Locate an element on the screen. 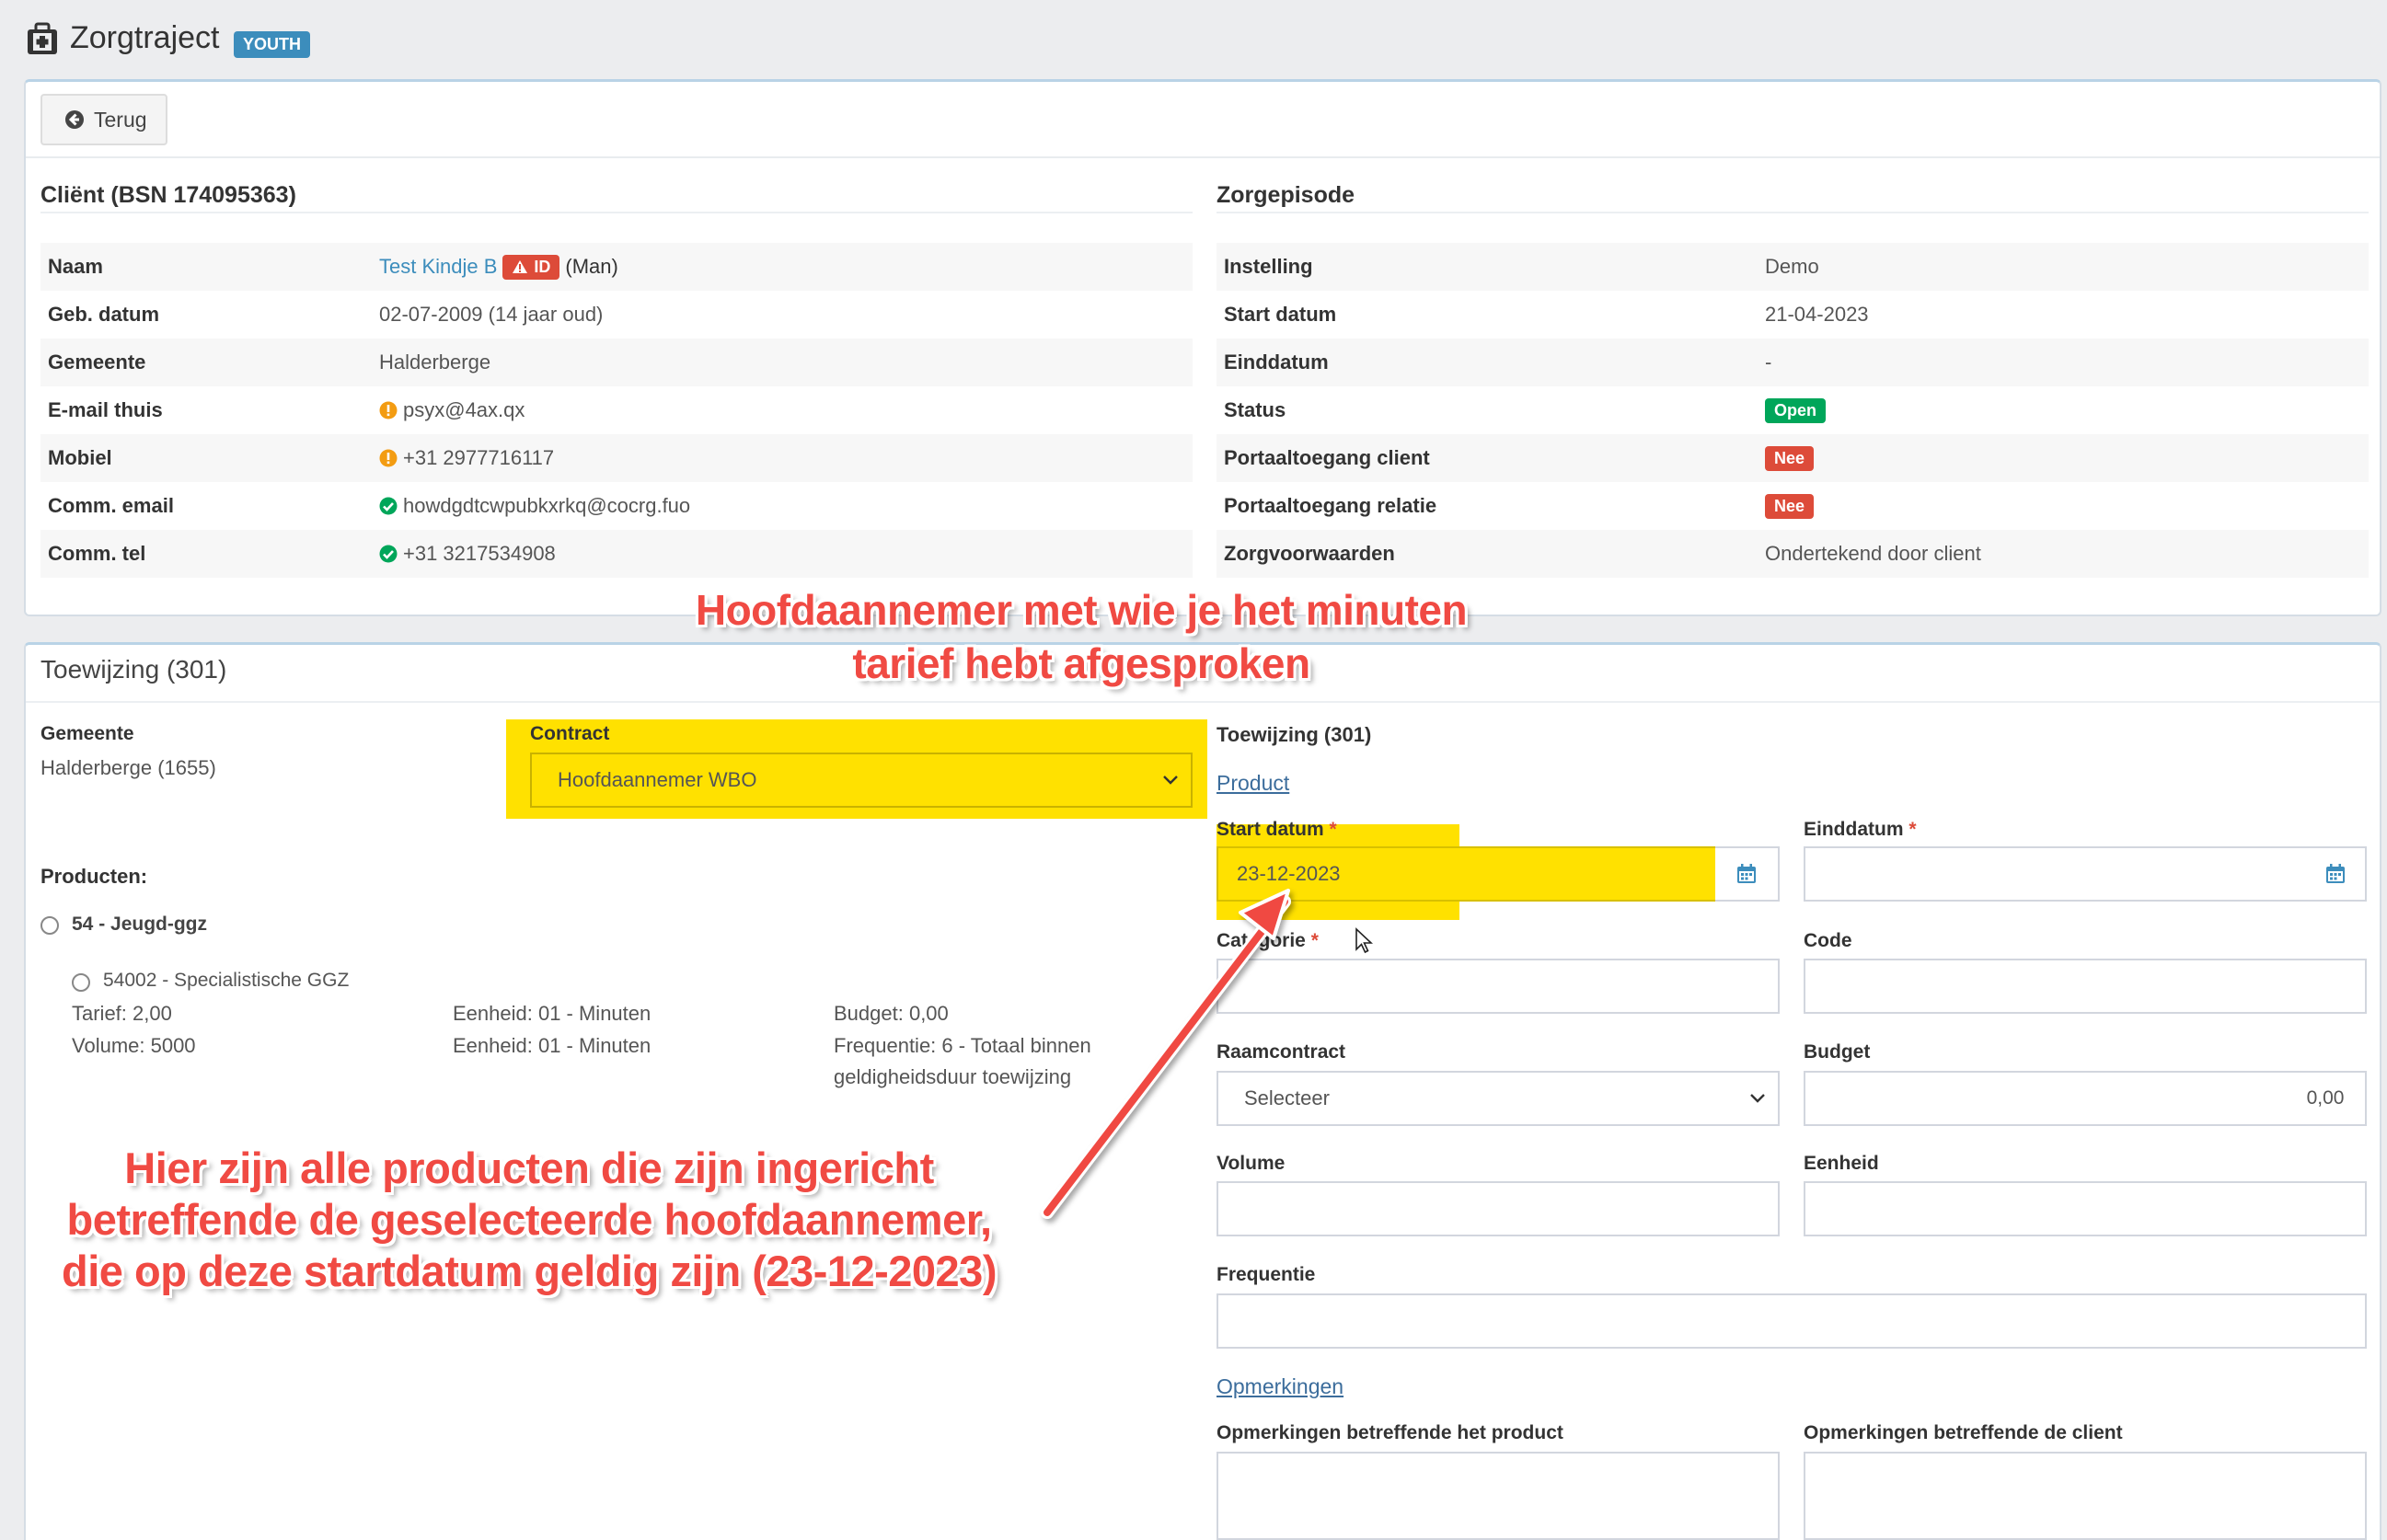 The height and width of the screenshot is (1540, 2387). product-group-label: 54 - Jeugd-ggz is located at coordinates (140, 924).